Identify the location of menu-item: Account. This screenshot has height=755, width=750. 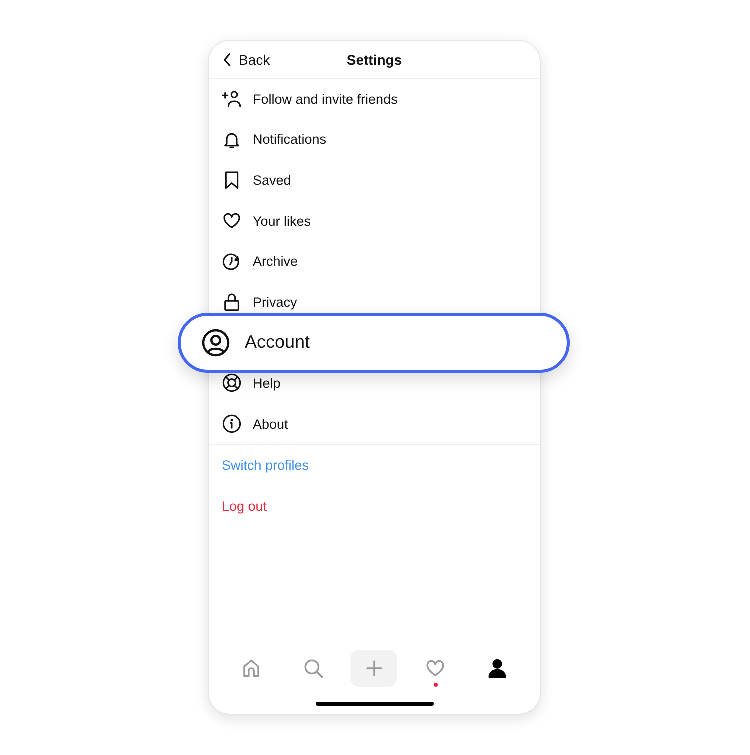
(374, 342).